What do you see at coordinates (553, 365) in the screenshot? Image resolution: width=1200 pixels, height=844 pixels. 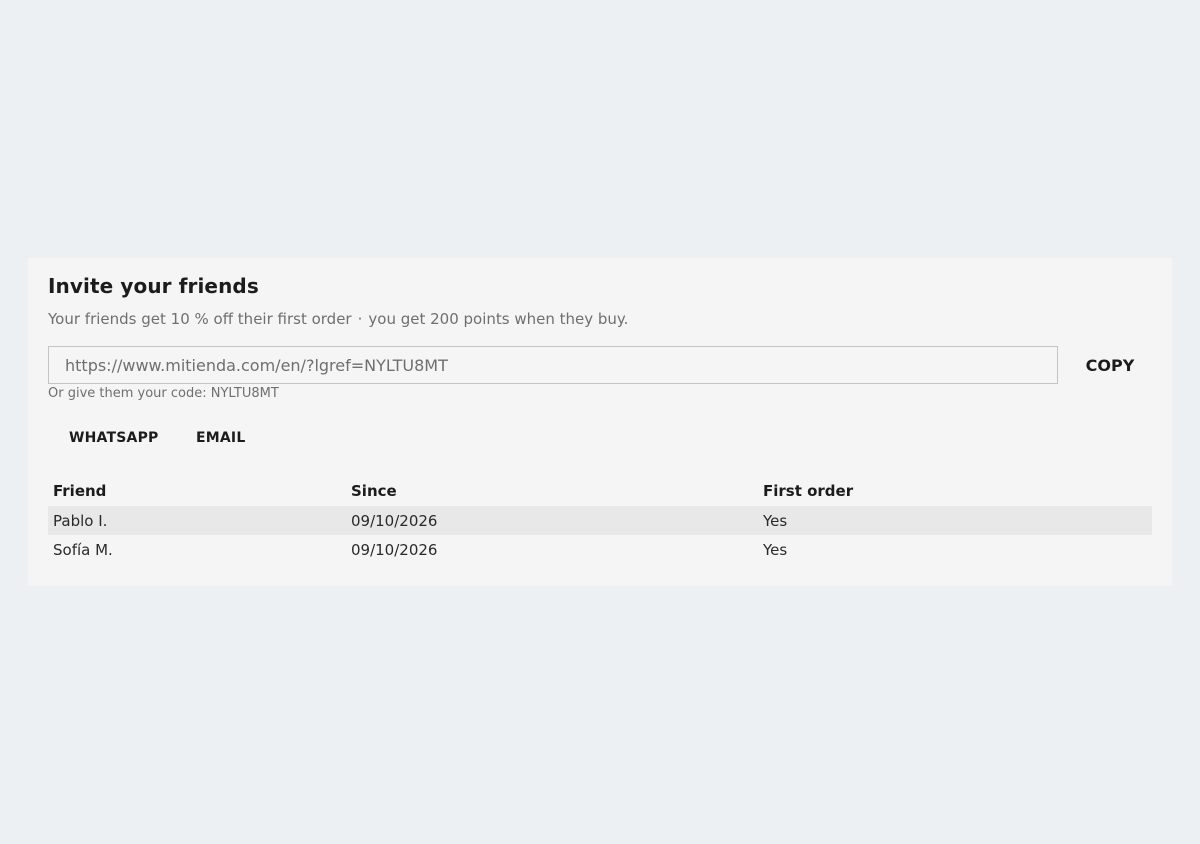 I see `referral-link-input` at bounding box center [553, 365].